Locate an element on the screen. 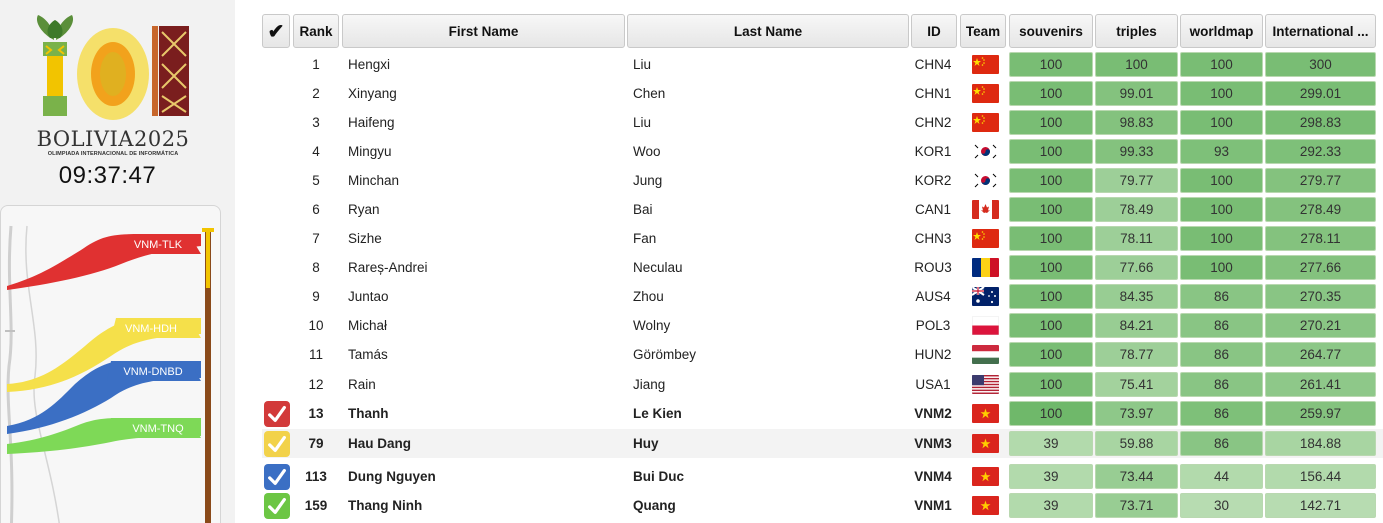  table-row: 12 Rain Jiang USA1 100 75.41 86 261.41 is located at coordinates (822, 384).